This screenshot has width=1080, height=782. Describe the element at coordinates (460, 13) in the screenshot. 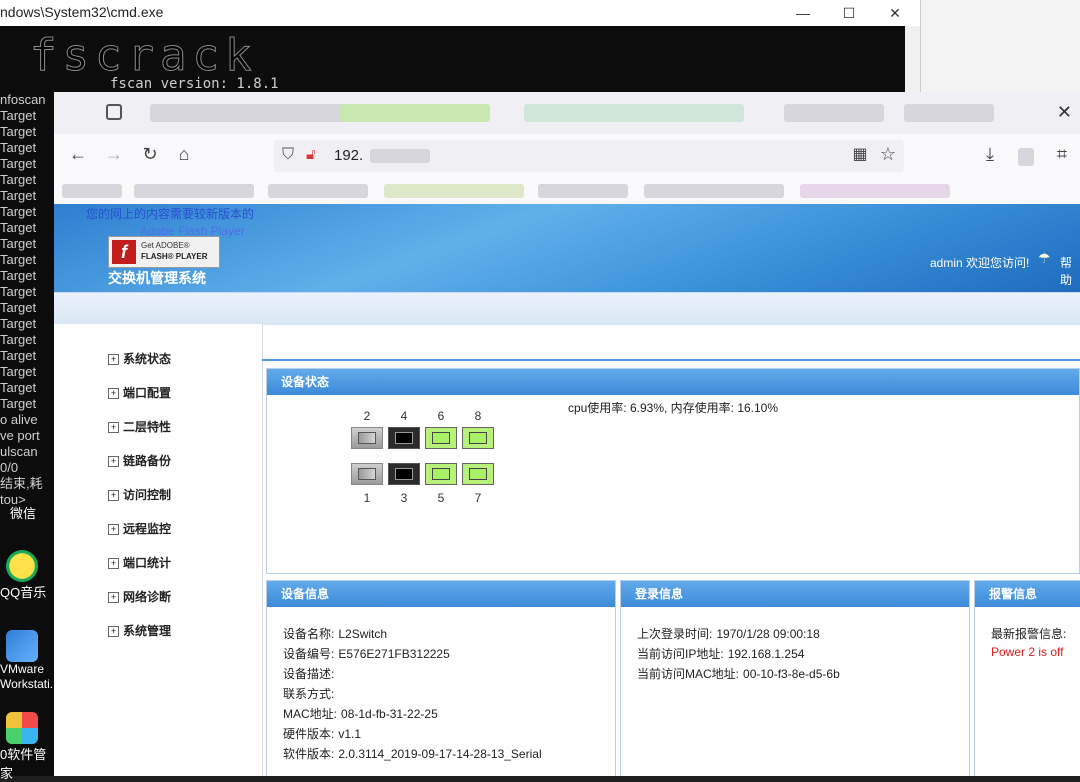

I see `cmd-titlebar: ndows\System32\cmd.exe — ☐ ✕` at that location.